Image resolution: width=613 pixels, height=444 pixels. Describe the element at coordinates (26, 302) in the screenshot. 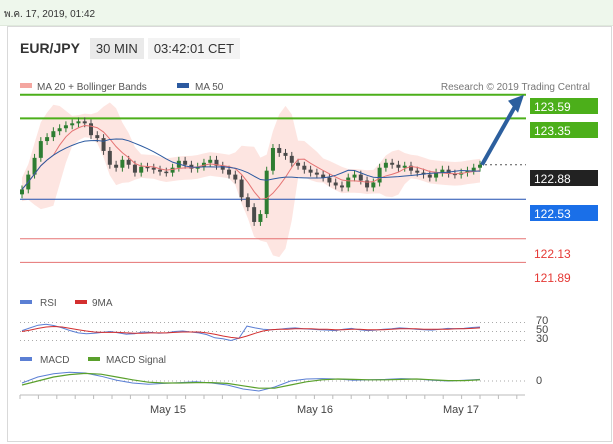

I see `rsi-legend-swatch` at that location.